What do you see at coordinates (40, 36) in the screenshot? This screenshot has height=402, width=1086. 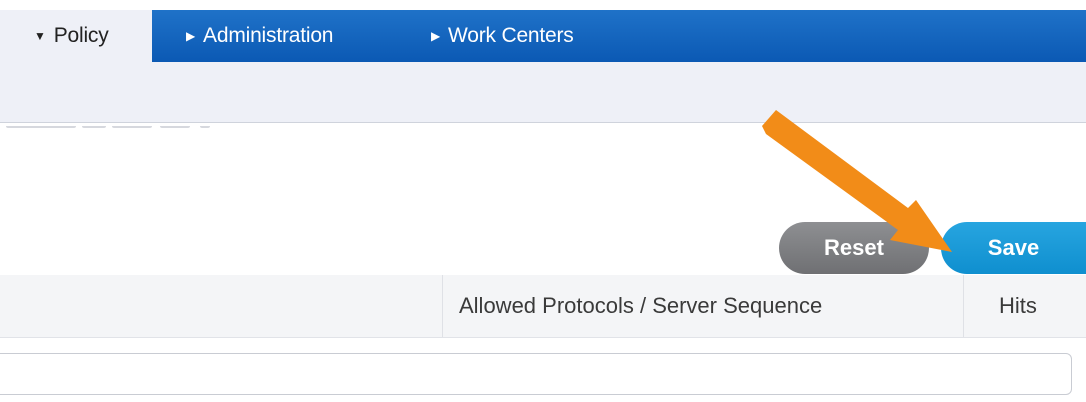 I see `caret-down-icon: ▼` at bounding box center [40, 36].